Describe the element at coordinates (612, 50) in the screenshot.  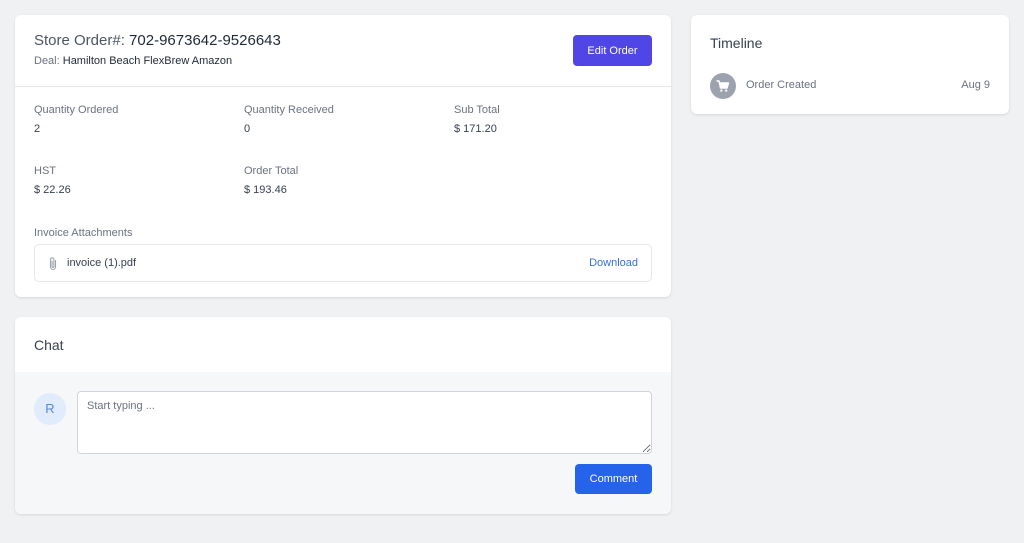
I see `edit-order-button: Edit Order` at that location.